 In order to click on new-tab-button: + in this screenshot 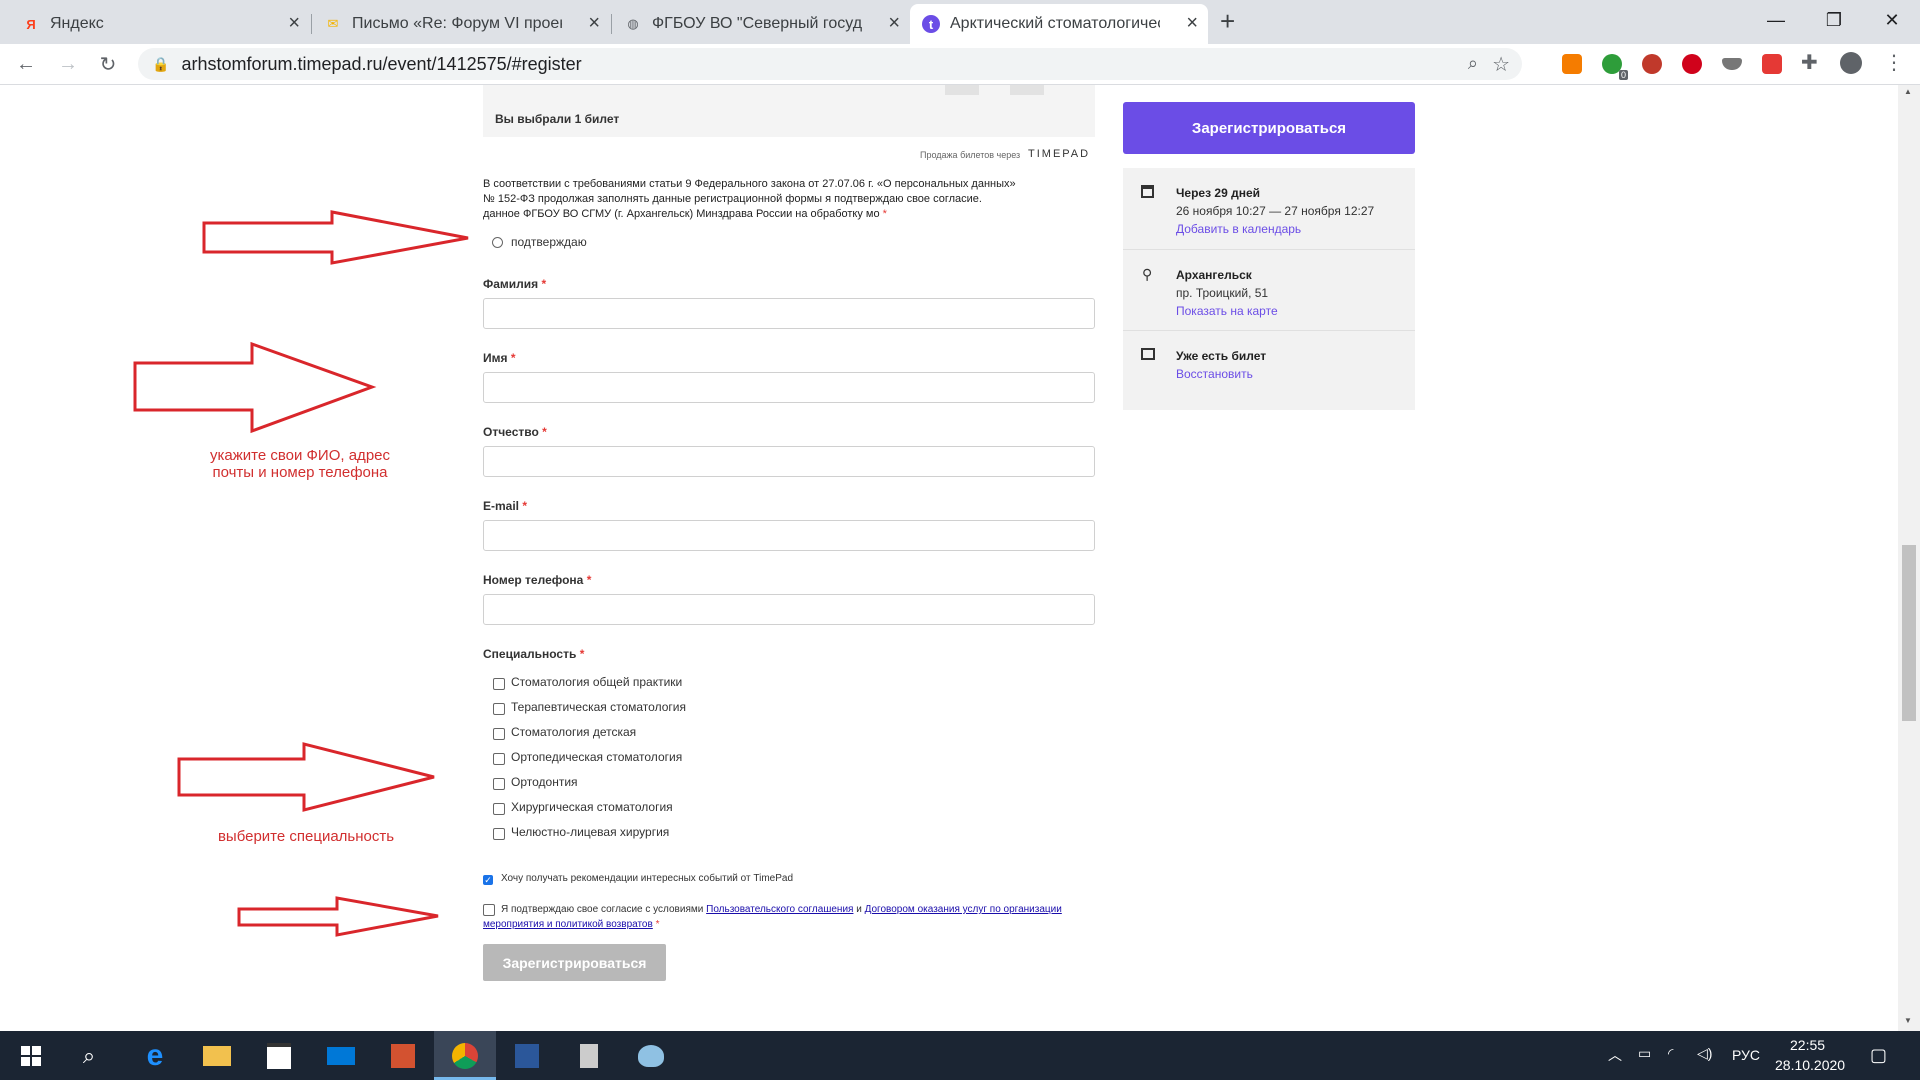, I will do `click(1227, 21)`.